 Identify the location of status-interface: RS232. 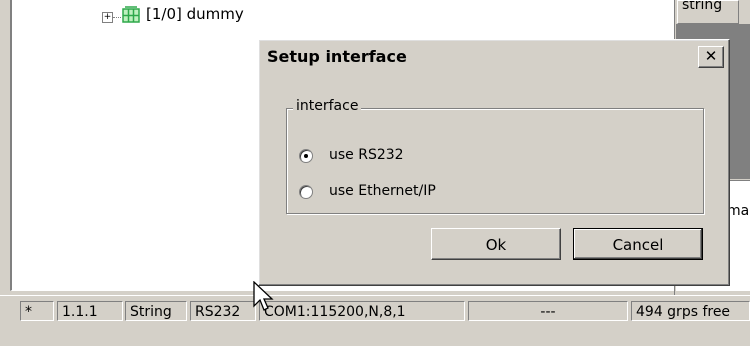
(223, 311).